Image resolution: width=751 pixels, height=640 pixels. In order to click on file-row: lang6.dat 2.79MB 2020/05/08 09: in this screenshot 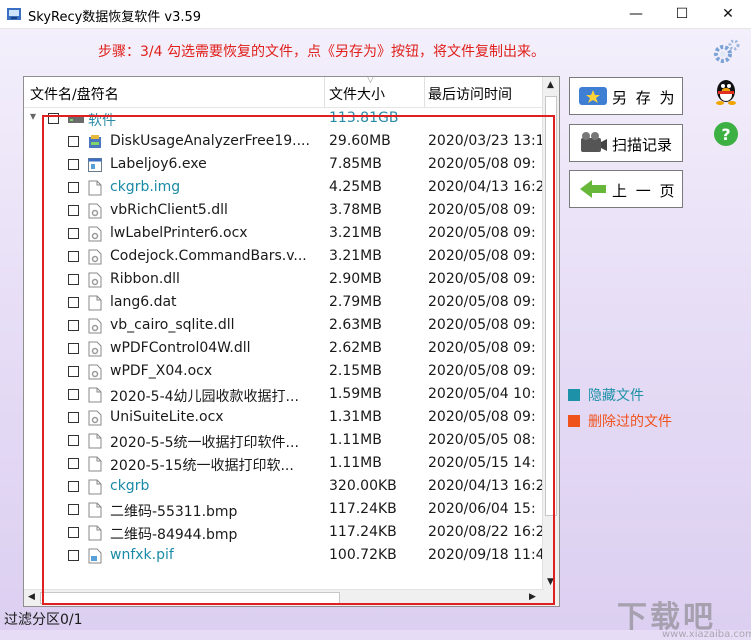, I will do `click(284, 303)`.